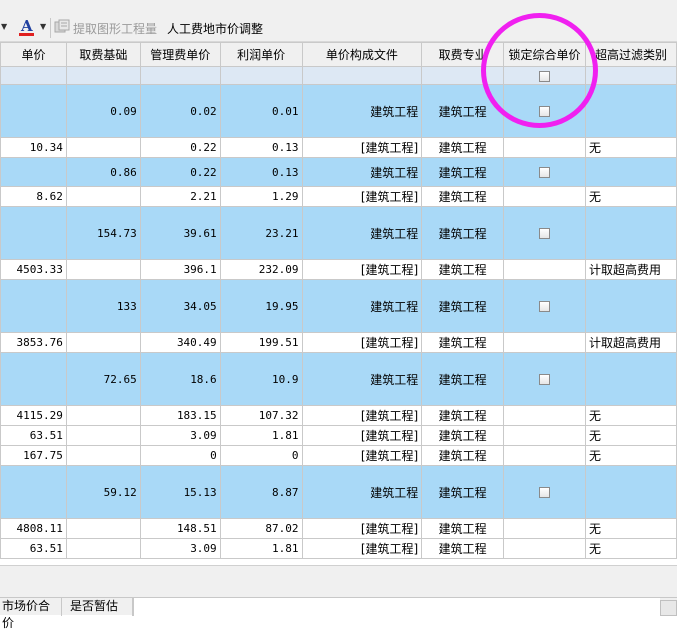 The image size is (677, 632). What do you see at coordinates (261, 415) in the screenshot?
I see `cell-profit-unit-price: 107.32` at bounding box center [261, 415].